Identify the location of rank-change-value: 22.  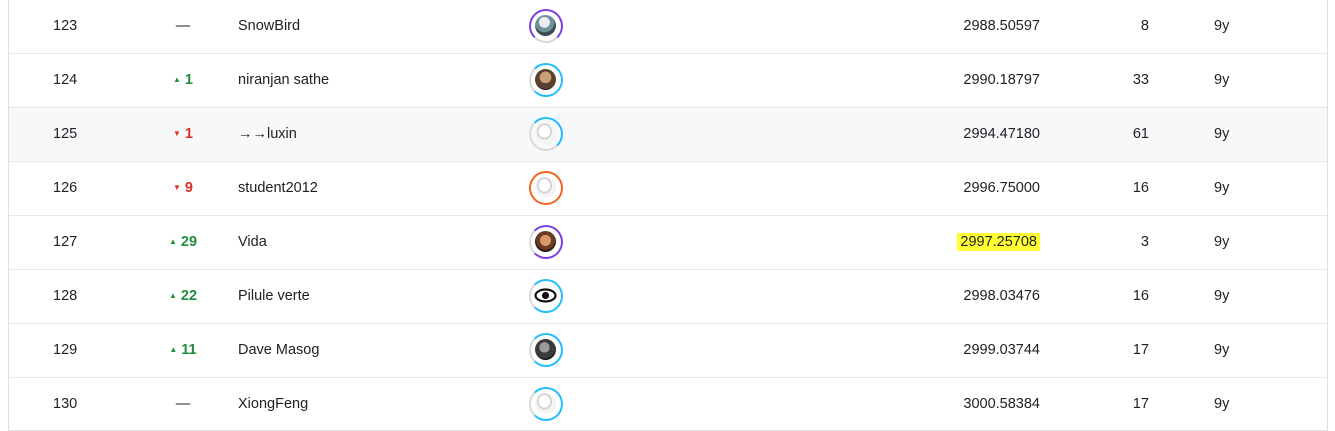
(189, 296).